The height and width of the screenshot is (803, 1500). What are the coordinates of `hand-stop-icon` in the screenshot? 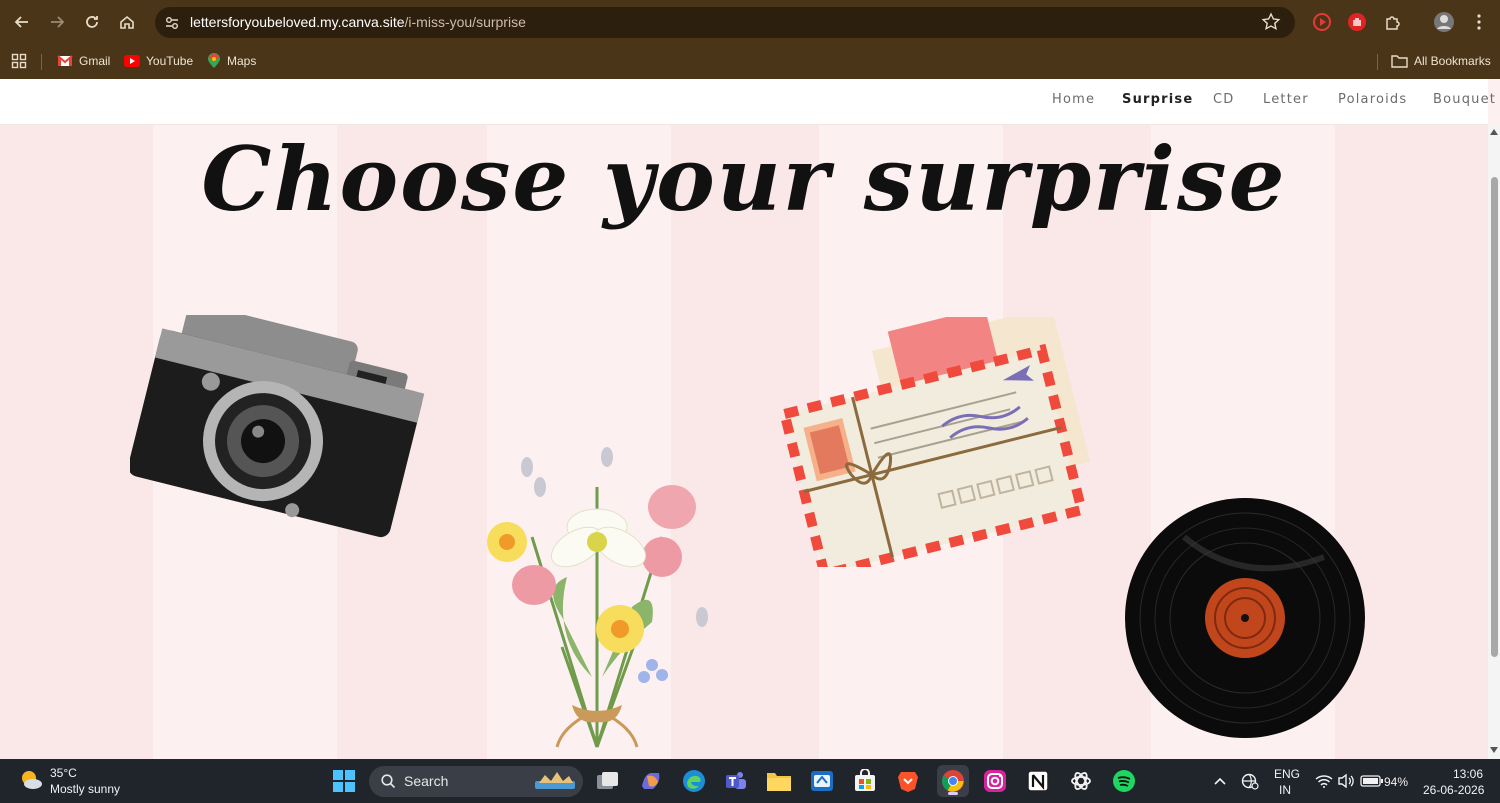 It's located at (1357, 22).